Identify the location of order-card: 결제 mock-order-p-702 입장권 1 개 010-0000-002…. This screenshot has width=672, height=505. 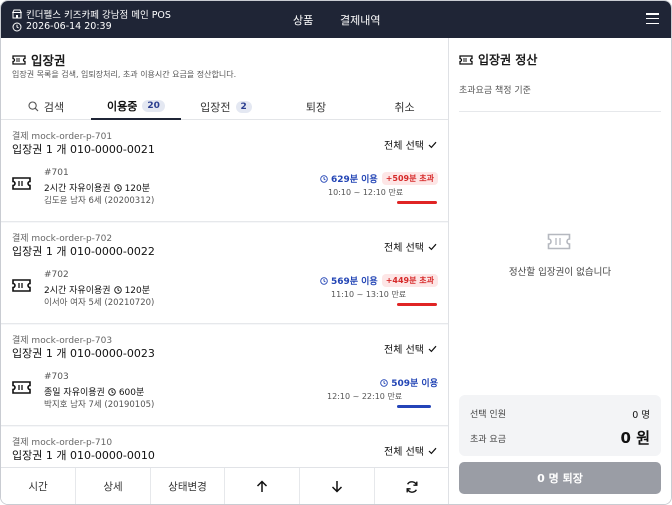
(224, 273).